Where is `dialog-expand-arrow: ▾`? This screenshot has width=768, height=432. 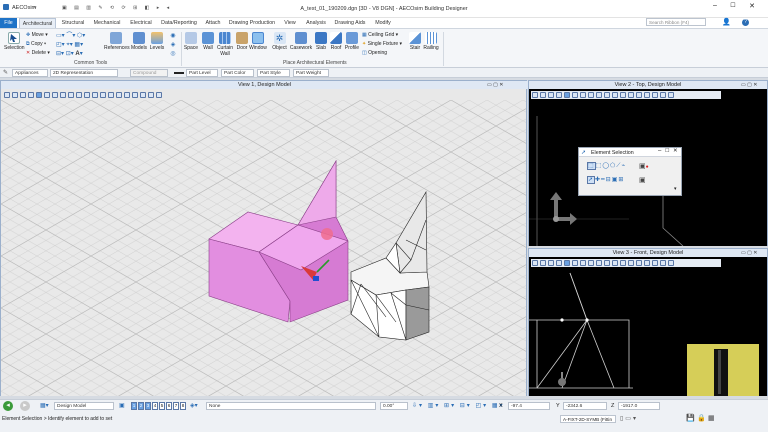 dialog-expand-arrow: ▾ is located at coordinates (675, 189).